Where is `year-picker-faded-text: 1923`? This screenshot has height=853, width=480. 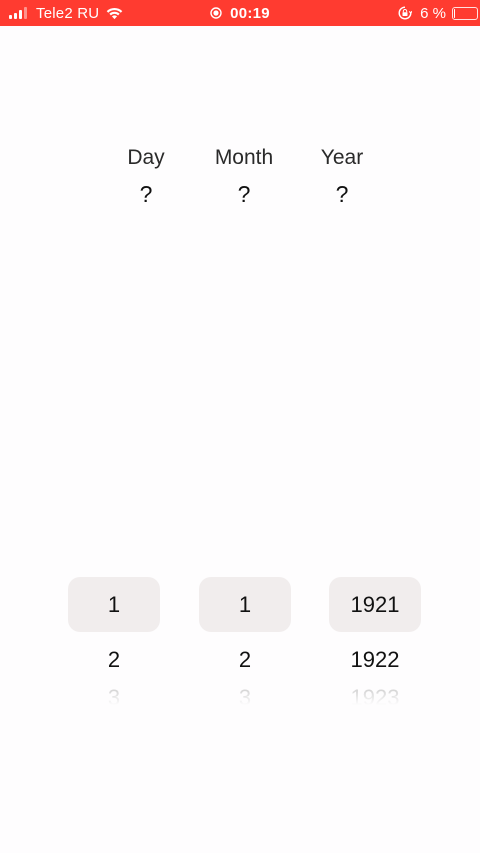 year-picker-faded-text: 1923 is located at coordinates (375, 696).